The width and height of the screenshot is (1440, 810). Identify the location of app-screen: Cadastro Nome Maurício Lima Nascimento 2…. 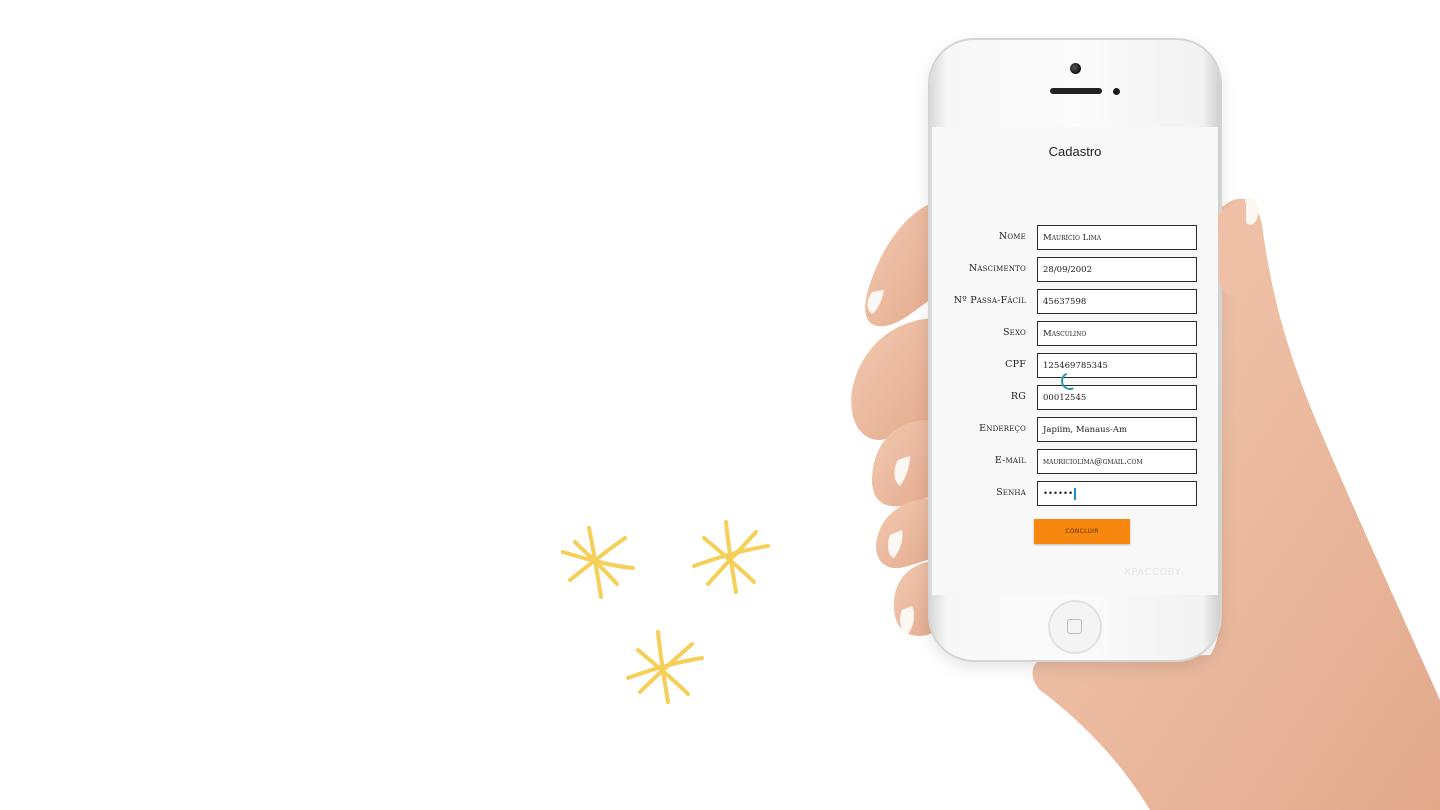
(1075, 361).